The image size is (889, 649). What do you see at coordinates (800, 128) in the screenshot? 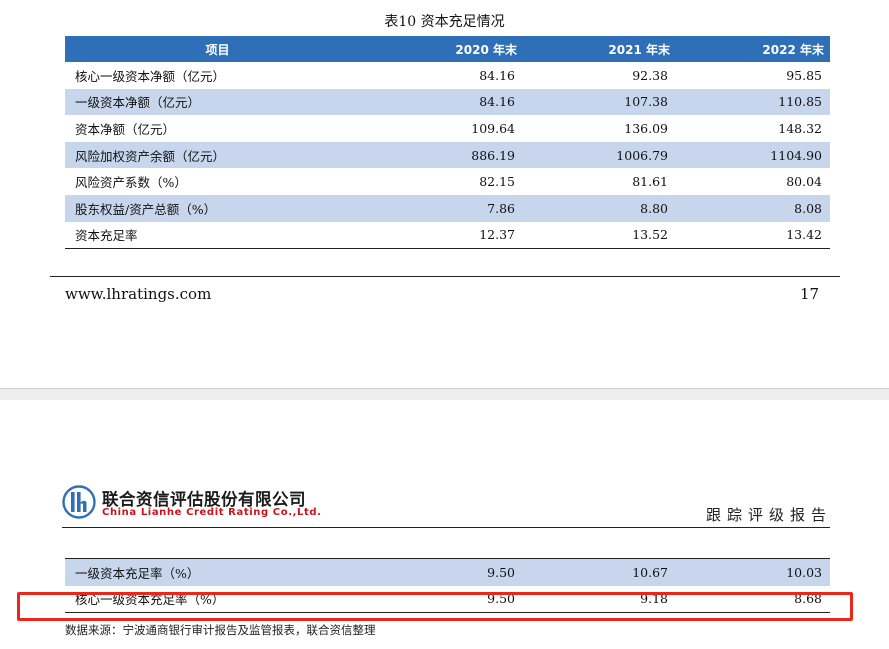
I see `cell-value: 148.32` at bounding box center [800, 128].